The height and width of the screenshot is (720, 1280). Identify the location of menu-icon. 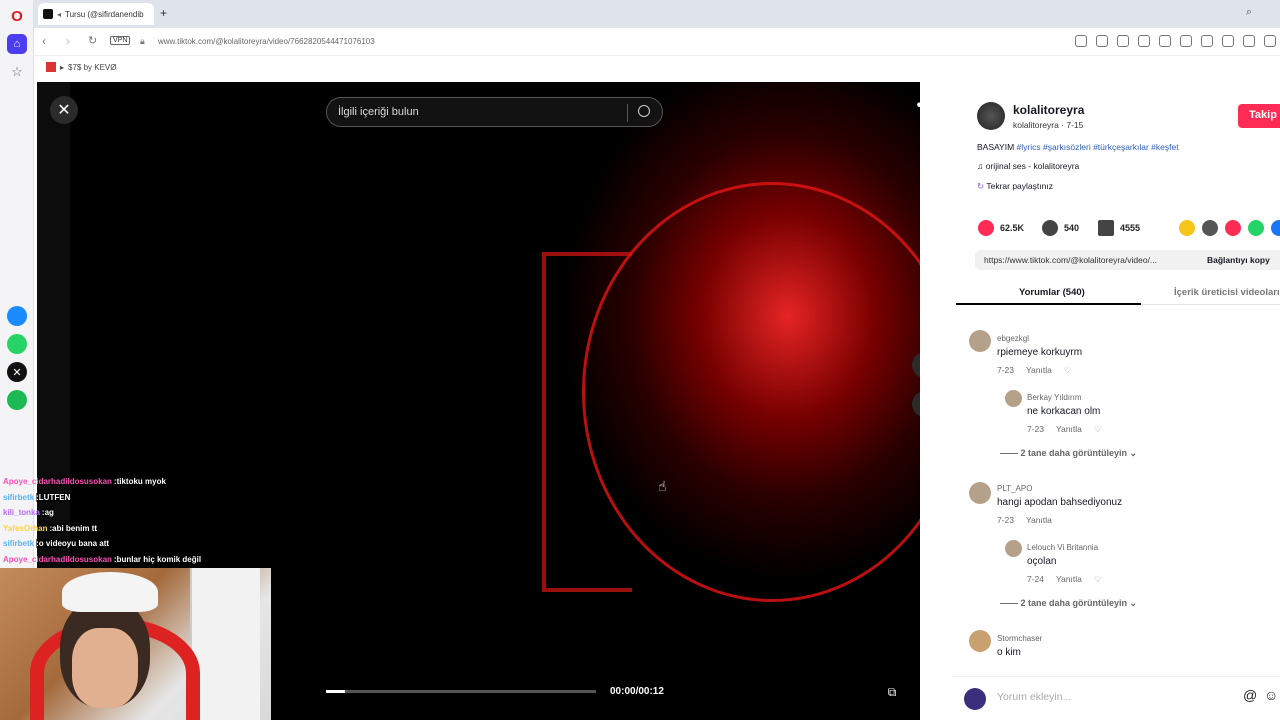
(1228, 41).